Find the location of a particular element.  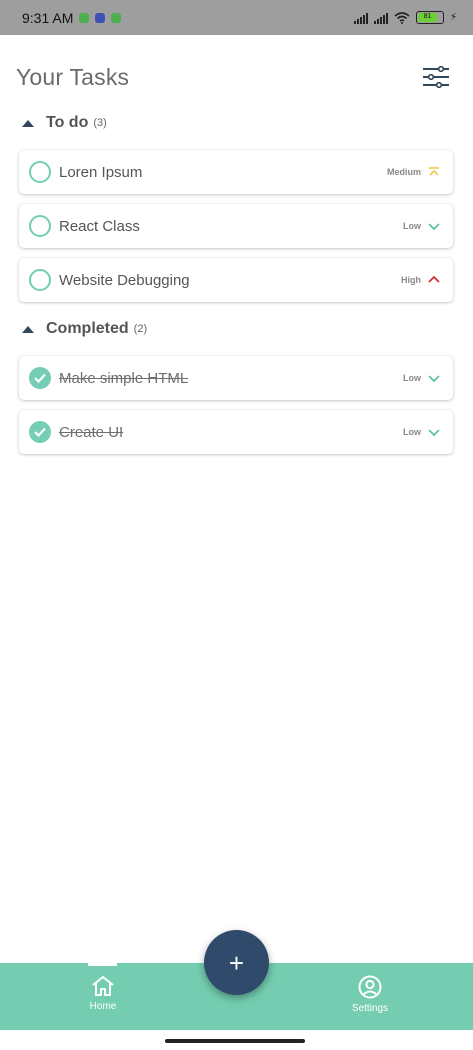

battery-icon: 81 is located at coordinates (429, 17).